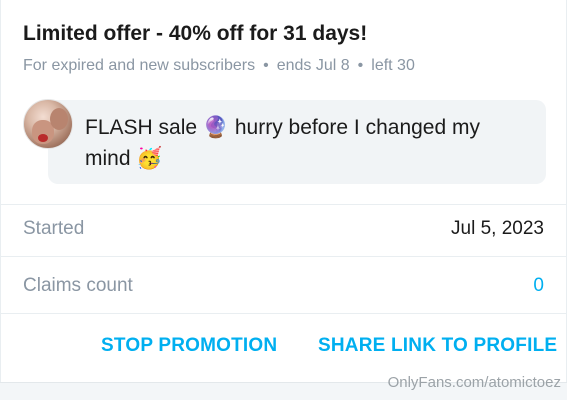 This screenshot has height=400, width=567. Describe the element at coordinates (538, 286) in the screenshot. I see `claims-count-value: 0` at that location.